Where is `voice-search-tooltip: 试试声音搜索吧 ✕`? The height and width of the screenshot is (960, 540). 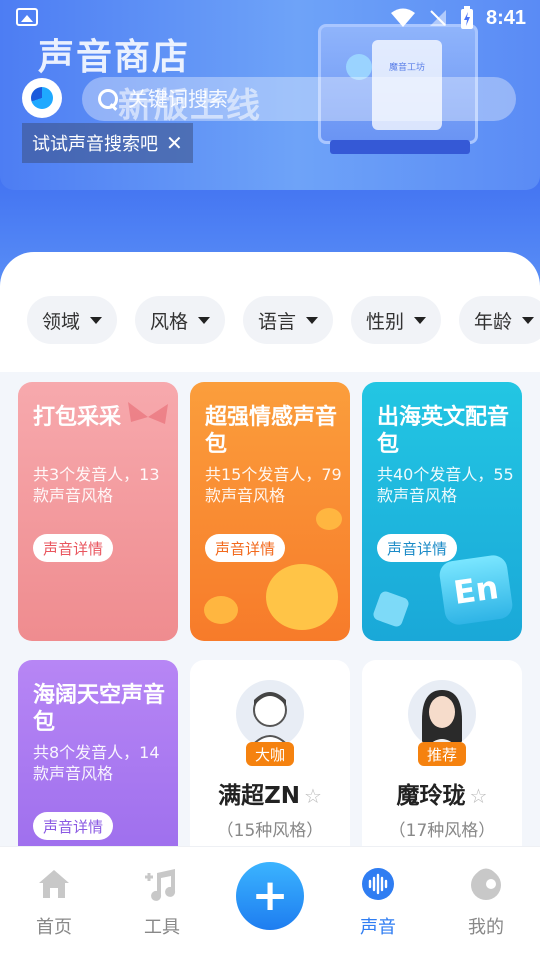
voice-search-tooltip: 试试声音搜索吧 ✕ is located at coordinates (107, 143).